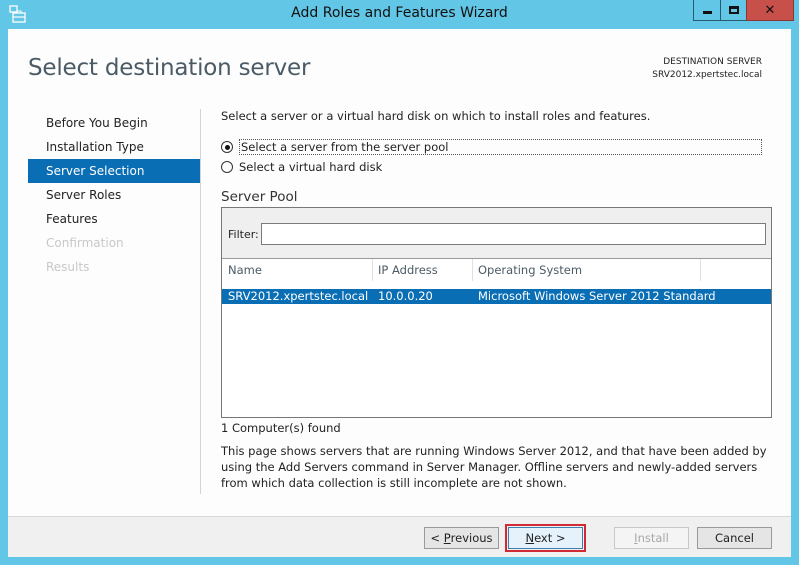 The height and width of the screenshot is (565, 799). Describe the element at coordinates (471, 538) in the screenshot. I see `previous-rest: revious` at that location.